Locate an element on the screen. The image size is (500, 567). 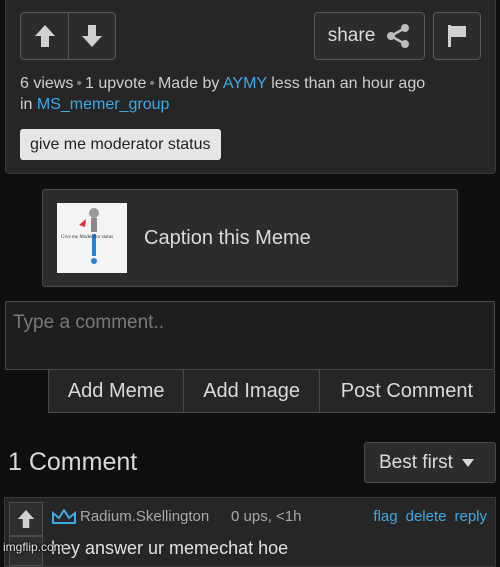
comment-reply-link: reply is located at coordinates (470, 516).